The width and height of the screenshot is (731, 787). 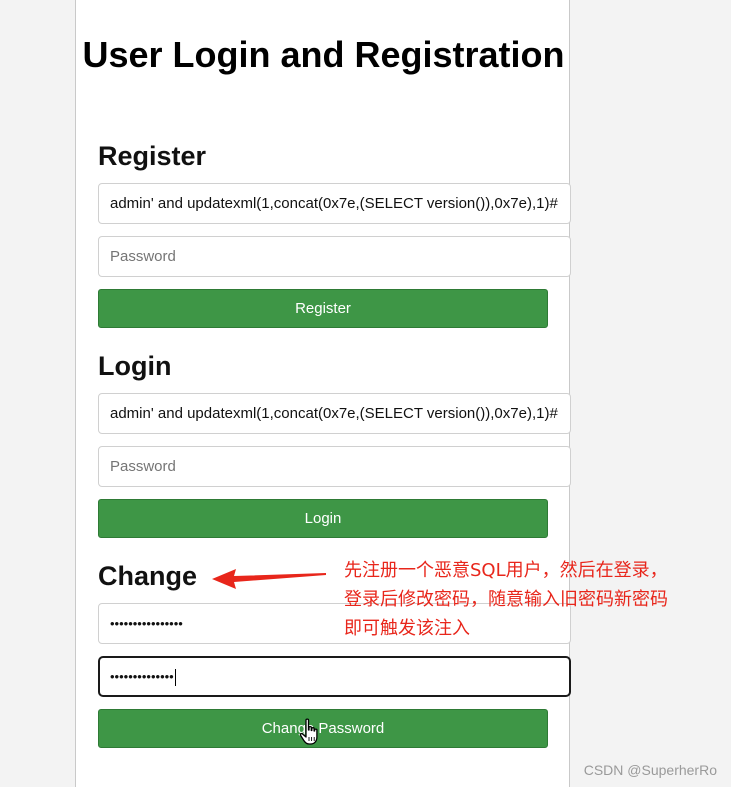 I want to click on red-arrow-left-icon, so click(x=269, y=579).